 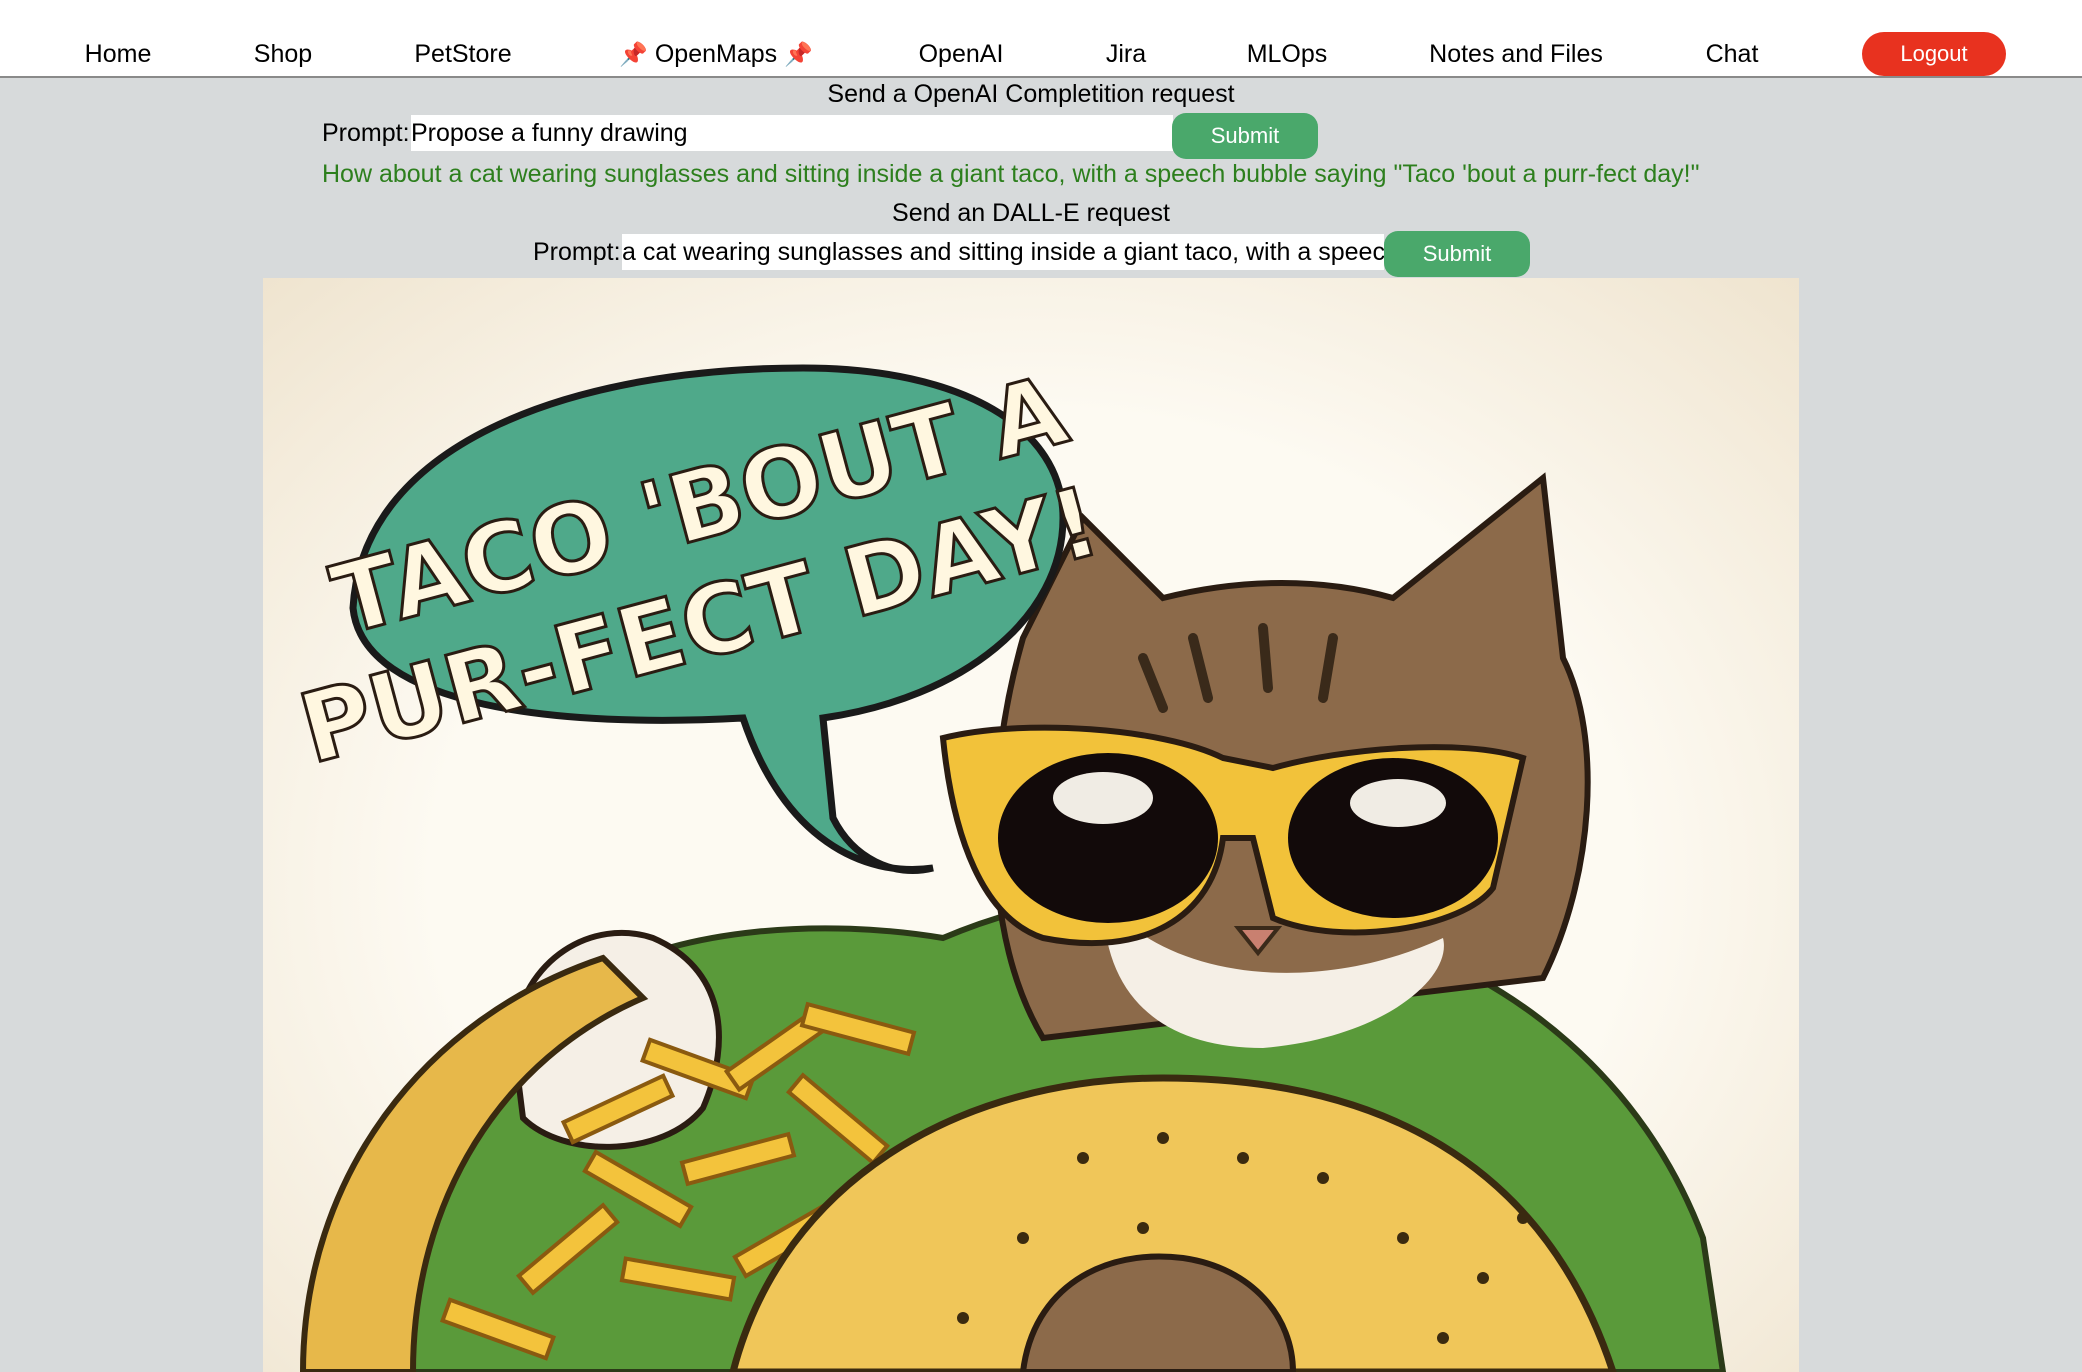 I want to click on nav-jira: Jira, so click(x=1126, y=54).